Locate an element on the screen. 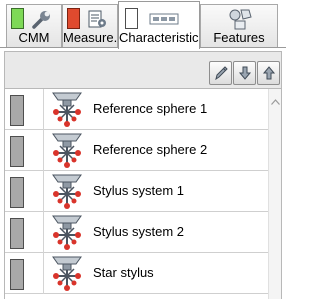  list-item: Stylus system 2 is located at coordinates (137, 232).